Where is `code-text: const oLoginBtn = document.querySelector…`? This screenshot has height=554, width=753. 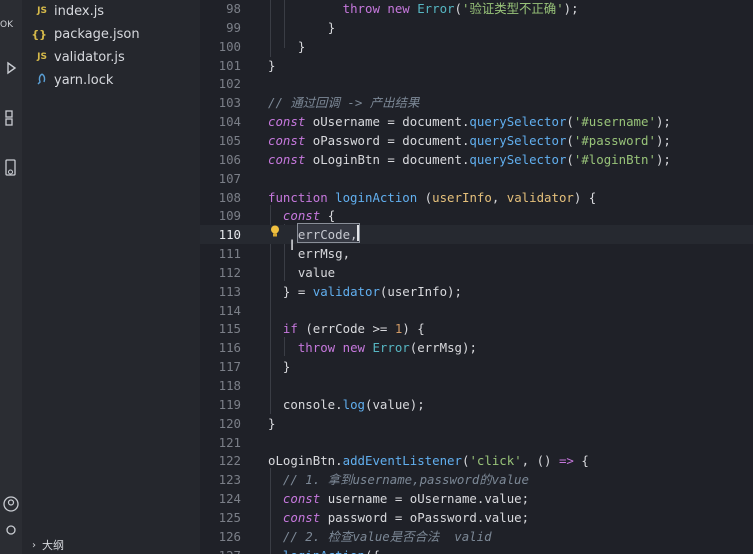 code-text: const oLoginBtn = document.querySelector… is located at coordinates (469, 159).